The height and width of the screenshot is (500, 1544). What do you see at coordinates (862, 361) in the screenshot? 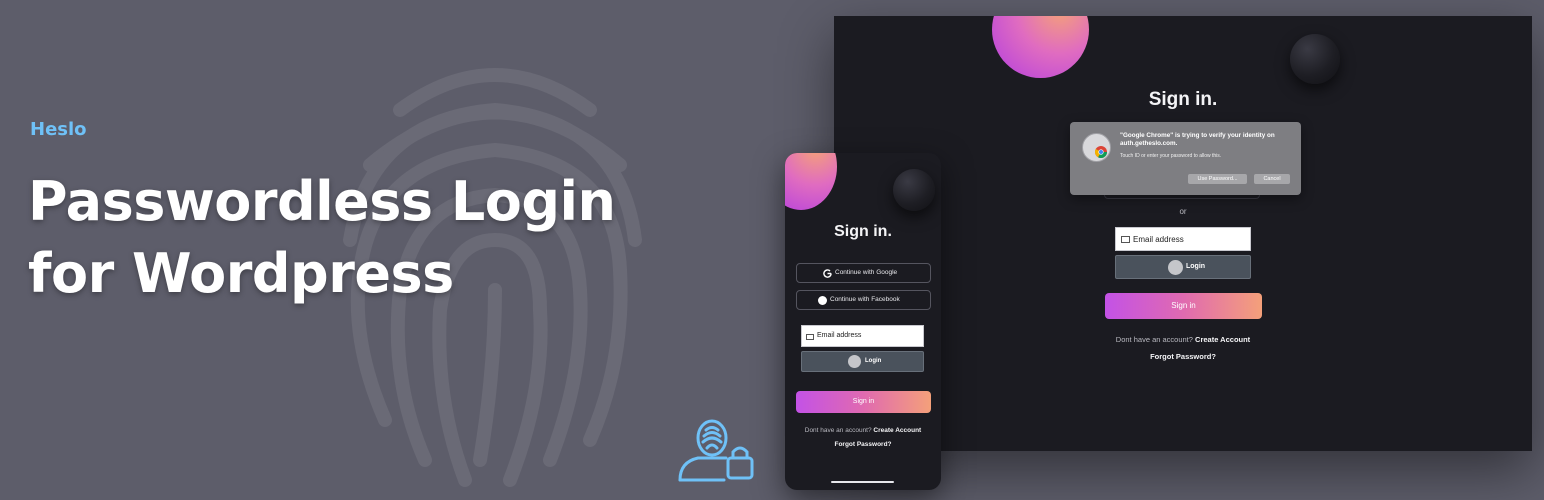
I see `mobile-login-button: Login` at bounding box center [862, 361].